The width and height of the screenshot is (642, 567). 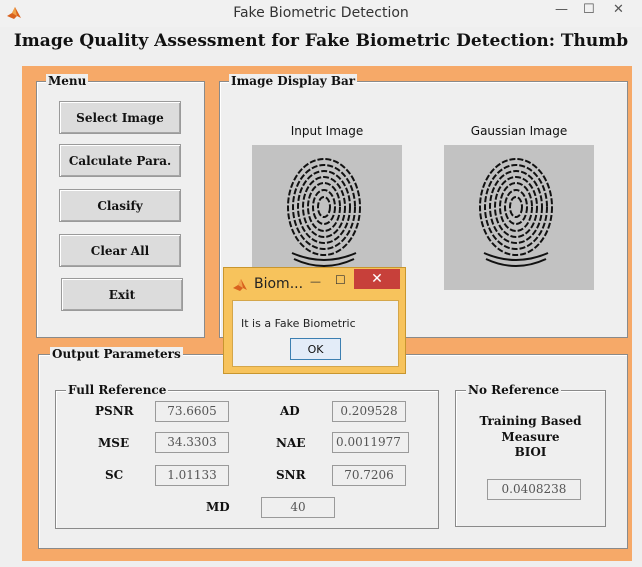 I want to click on dialog-maximize-button: ☐, so click(x=340, y=280).